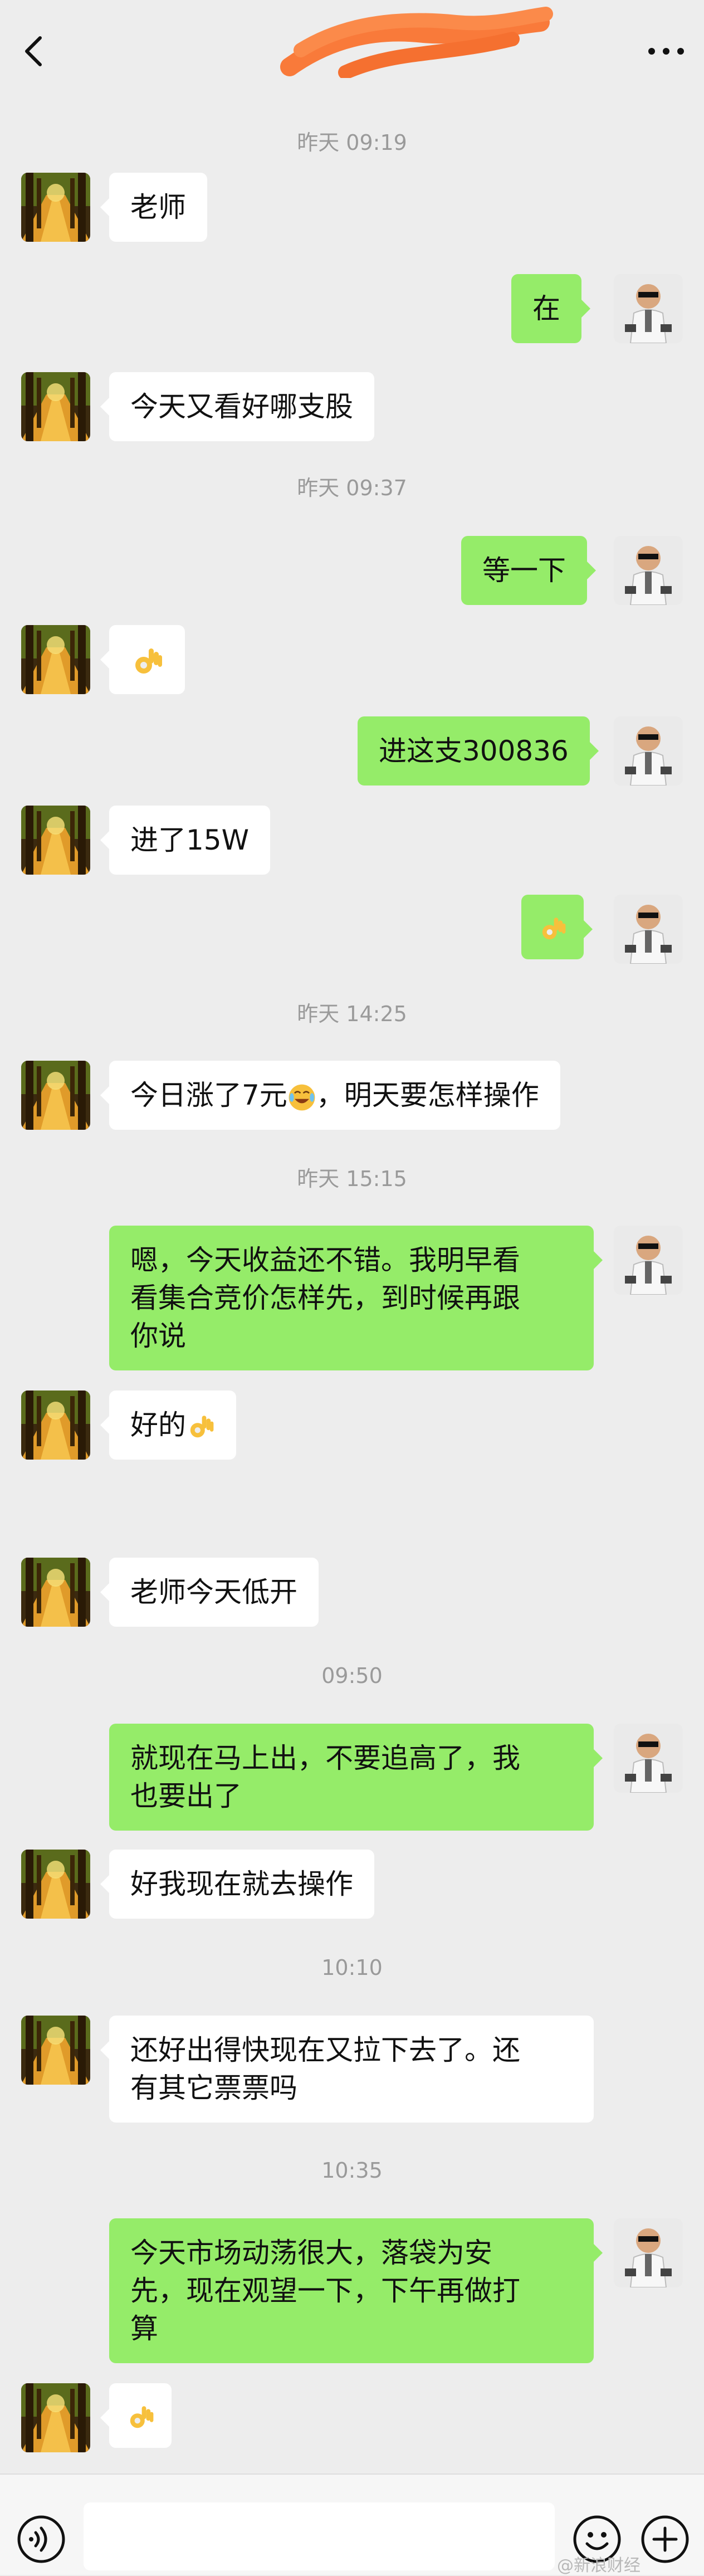  I want to click on message-text-line: 今天市场动荡很大，落袋为安, so click(311, 2253).